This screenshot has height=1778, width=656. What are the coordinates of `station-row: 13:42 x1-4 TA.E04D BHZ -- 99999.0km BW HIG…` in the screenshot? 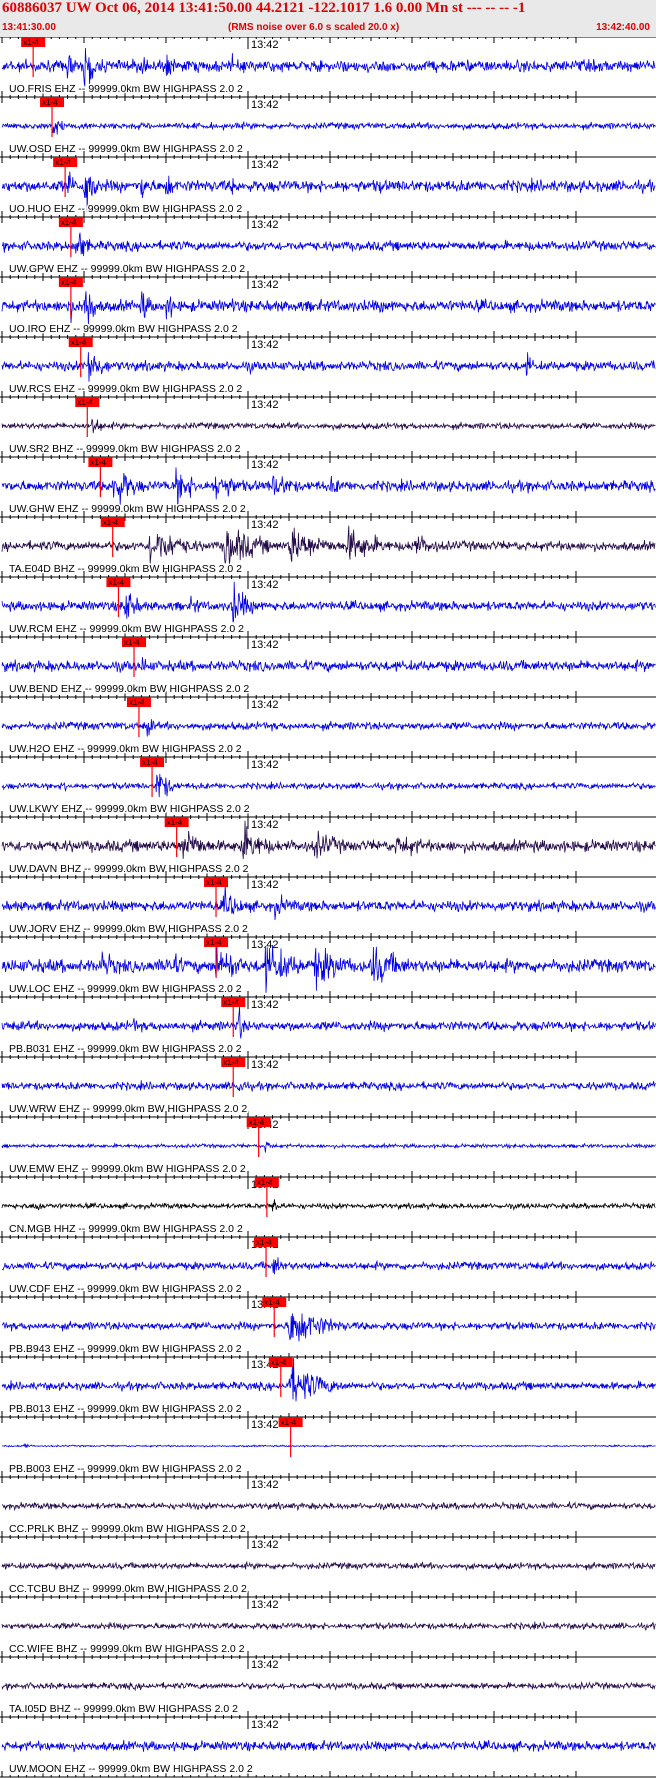 It's located at (328, 546).